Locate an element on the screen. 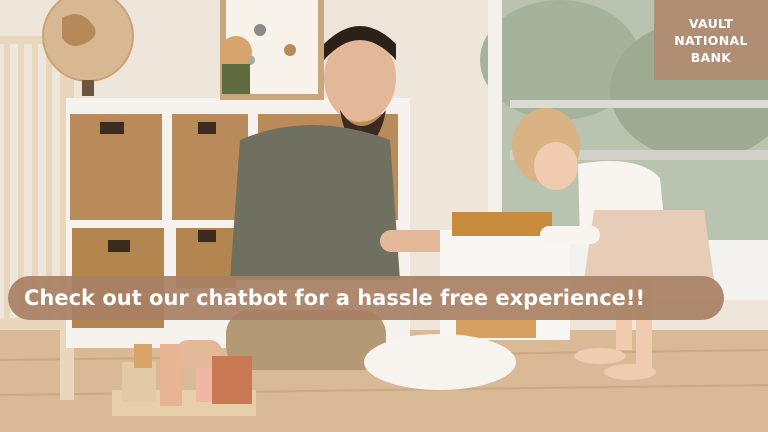  bank-logo: VAULT NATIONAL BANK is located at coordinates (711, 40).